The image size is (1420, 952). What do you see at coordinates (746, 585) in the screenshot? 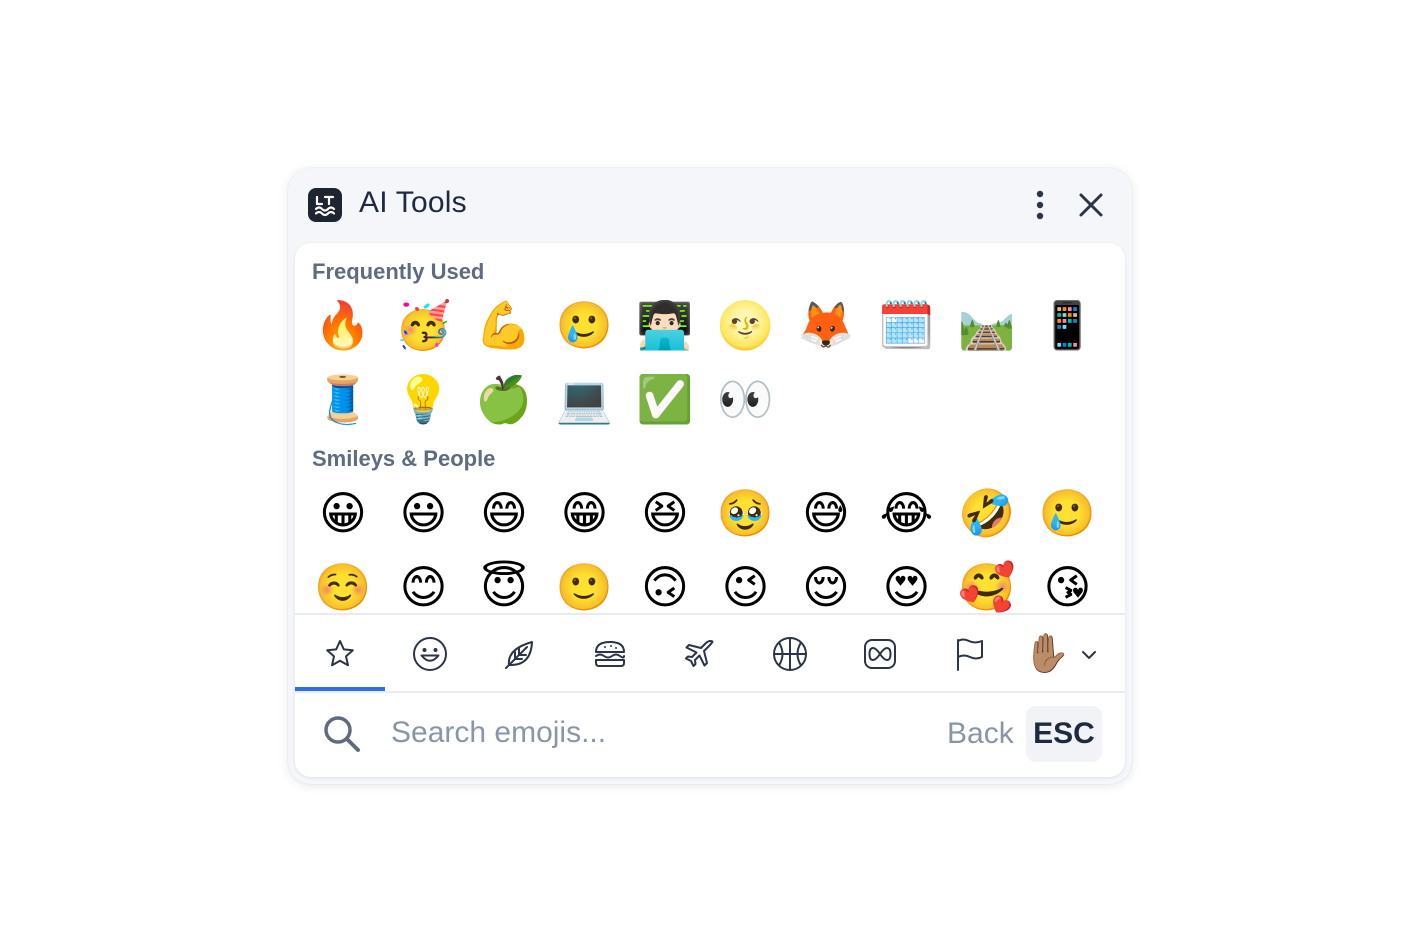
I see `emoji-button: 😉` at bounding box center [746, 585].